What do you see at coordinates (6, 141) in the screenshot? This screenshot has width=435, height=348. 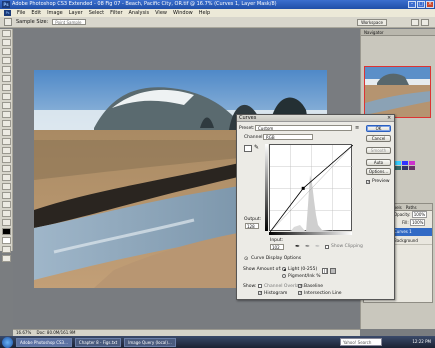 I see `blur-tool-icon` at bounding box center [6, 141].